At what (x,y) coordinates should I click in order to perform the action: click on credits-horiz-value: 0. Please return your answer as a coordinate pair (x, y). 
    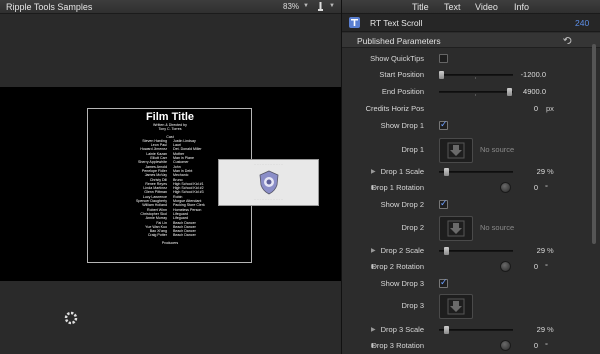
    Looking at the image, I should click on (536, 108).